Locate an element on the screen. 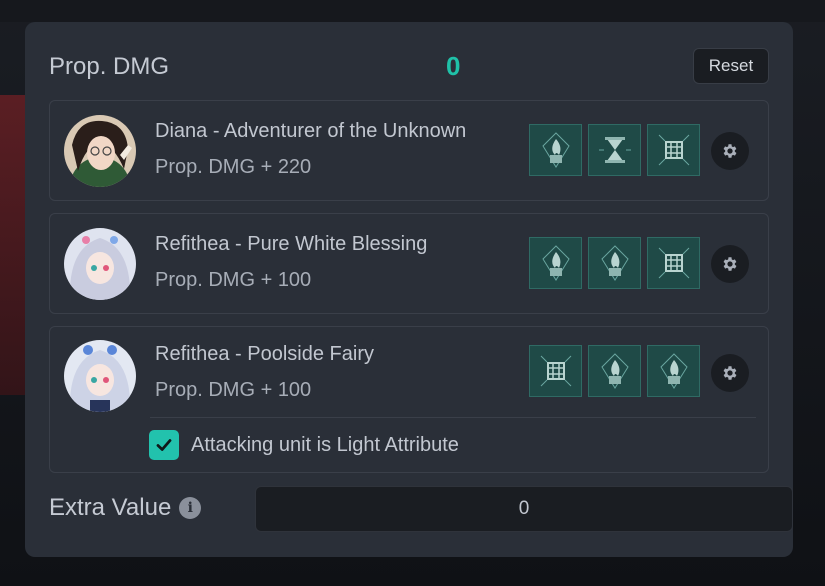  character-name: Refithea - Poolside Fairy is located at coordinates (264, 354).